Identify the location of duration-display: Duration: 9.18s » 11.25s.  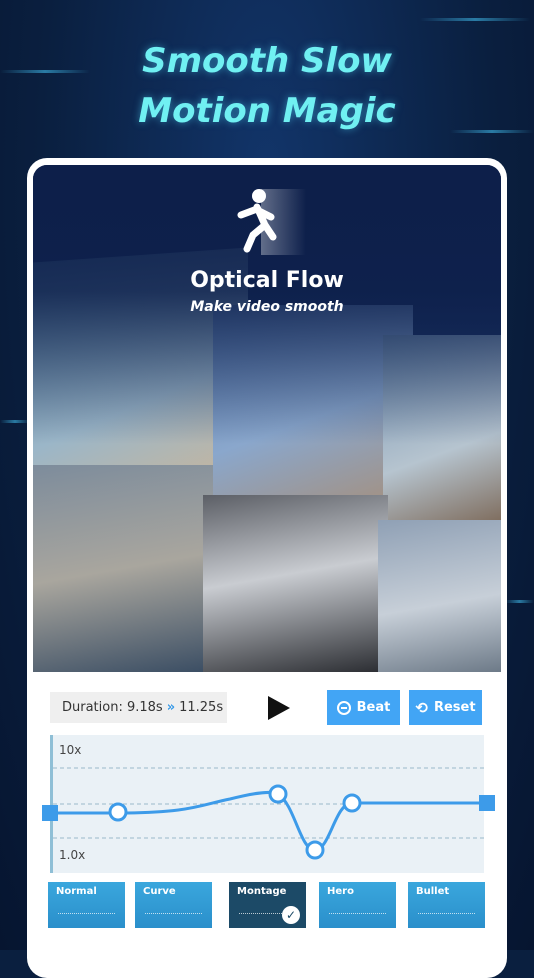
(138, 707).